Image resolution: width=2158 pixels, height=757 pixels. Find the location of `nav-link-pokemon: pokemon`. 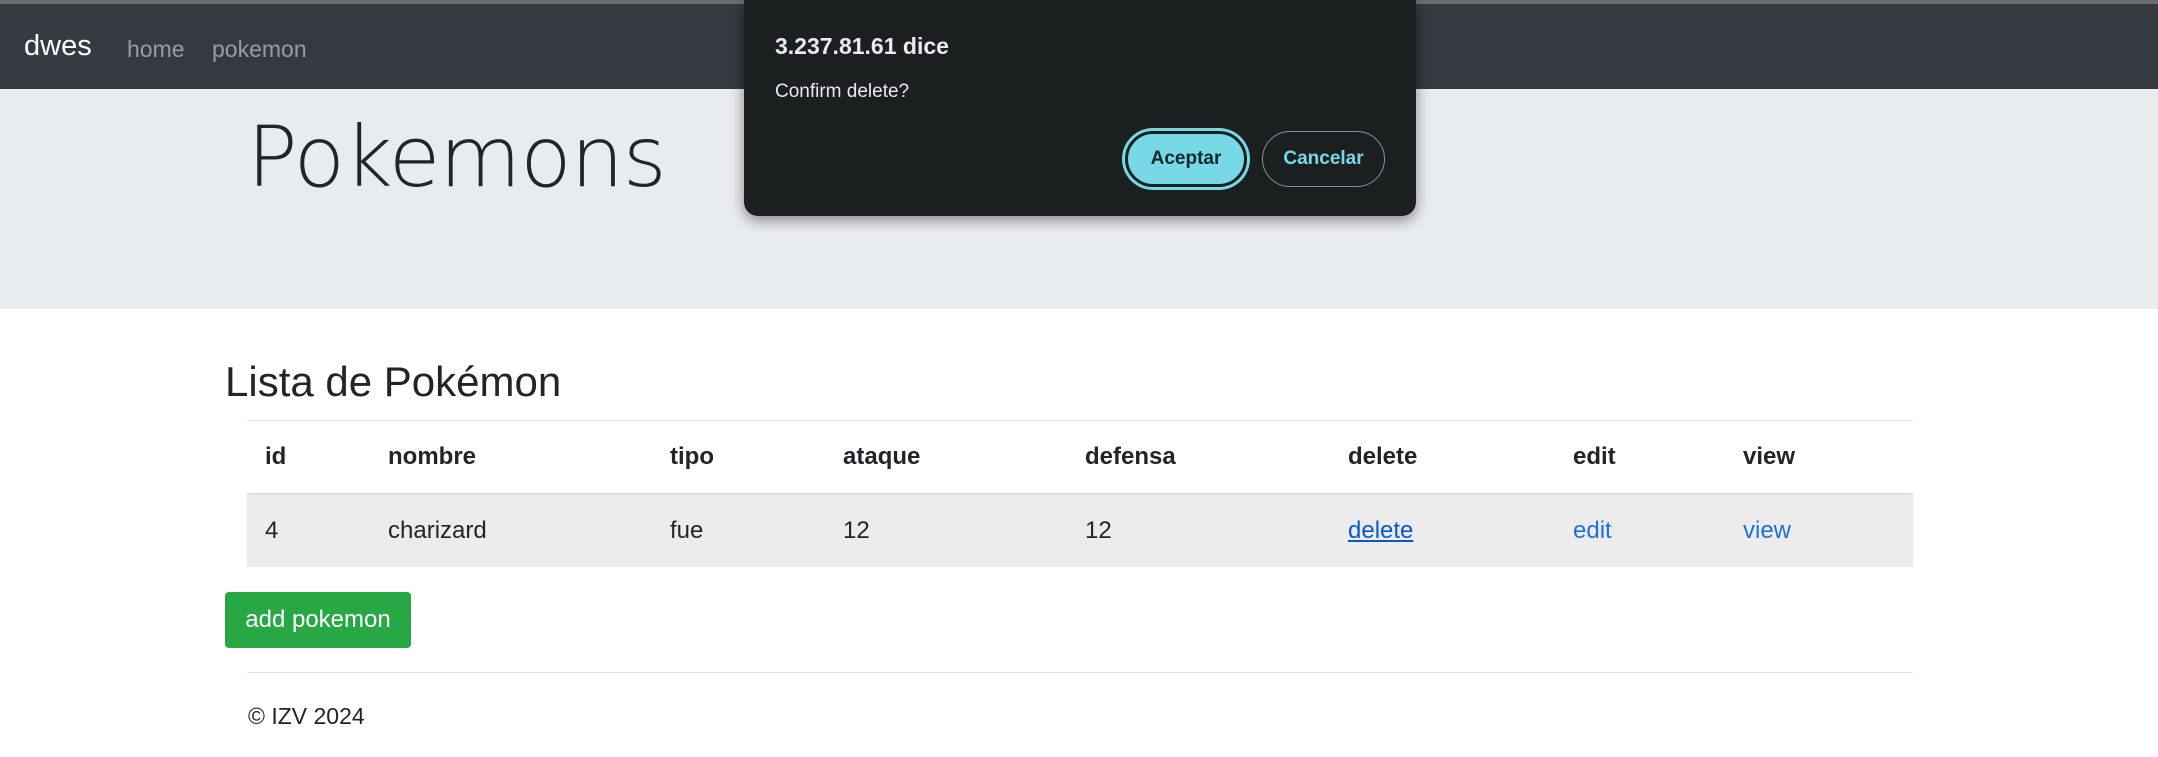

nav-link-pokemon: pokemon is located at coordinates (259, 49).